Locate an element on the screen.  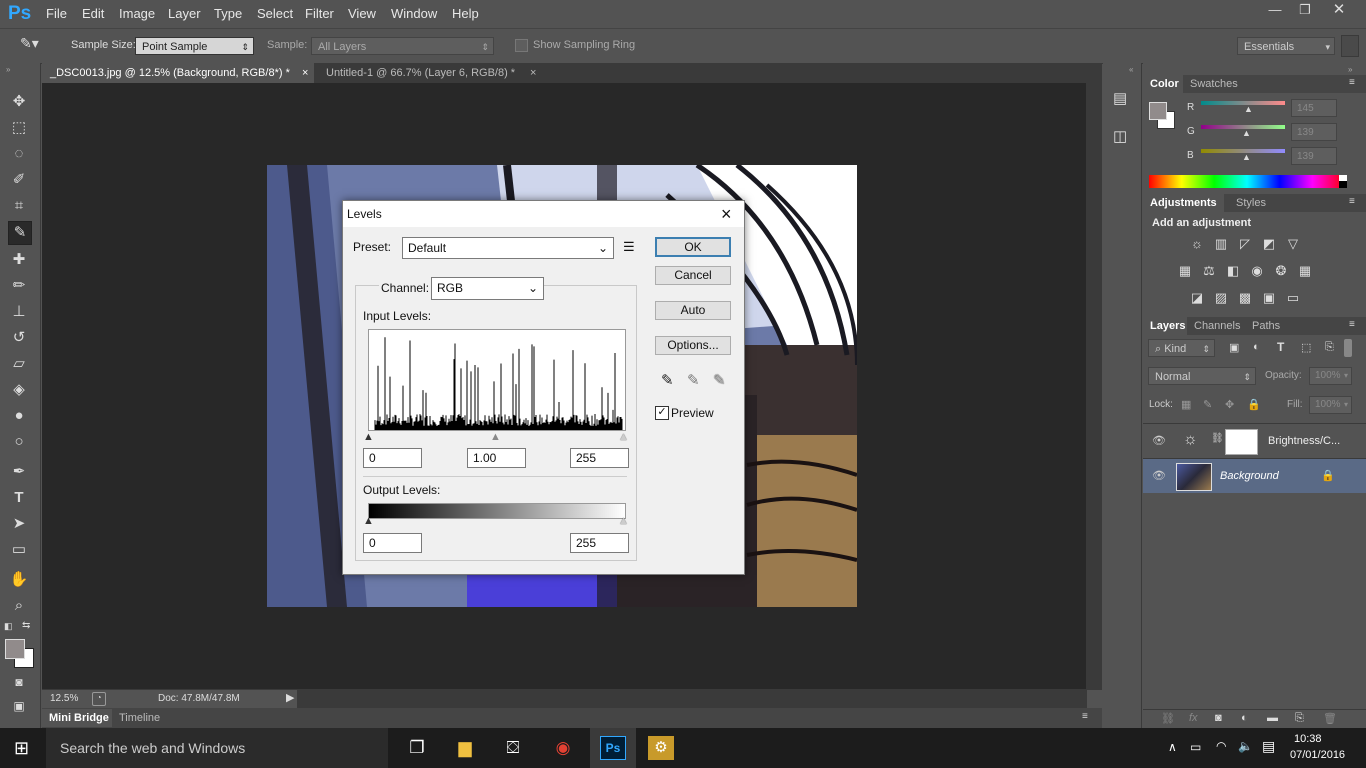
new-layer-icon: ⎘ is located at coordinates (1299, 718).